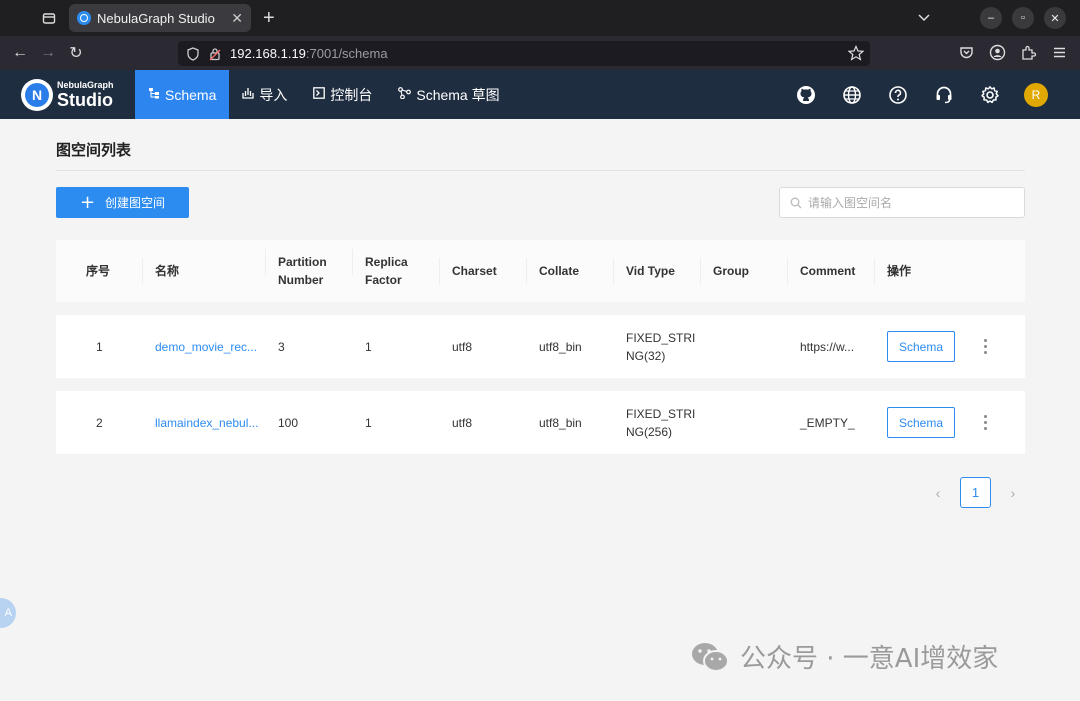  What do you see at coordinates (1055, 18) in the screenshot?
I see `window-close-icon: ✕` at bounding box center [1055, 18].